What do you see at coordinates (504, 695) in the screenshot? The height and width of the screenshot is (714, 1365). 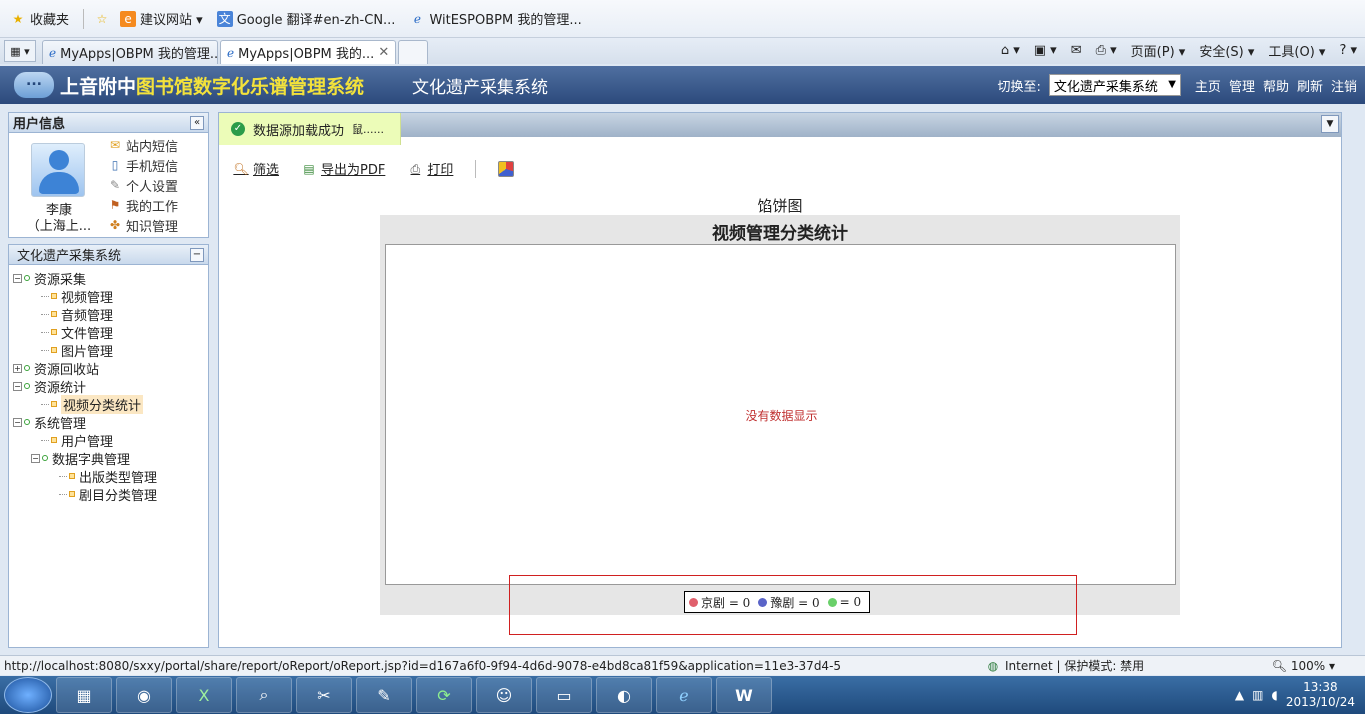 I see `qq-icon: ☺` at bounding box center [504, 695].